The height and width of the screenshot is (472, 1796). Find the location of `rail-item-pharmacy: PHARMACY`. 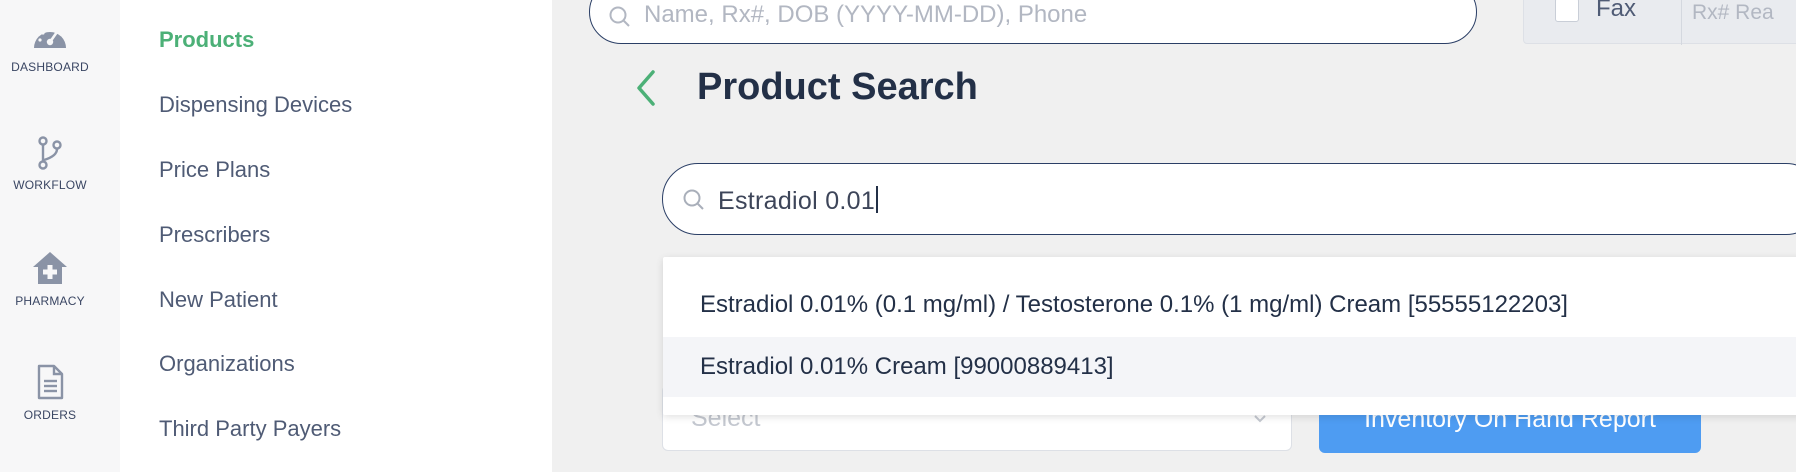

rail-item-pharmacy: PHARMACY is located at coordinates (50, 279).